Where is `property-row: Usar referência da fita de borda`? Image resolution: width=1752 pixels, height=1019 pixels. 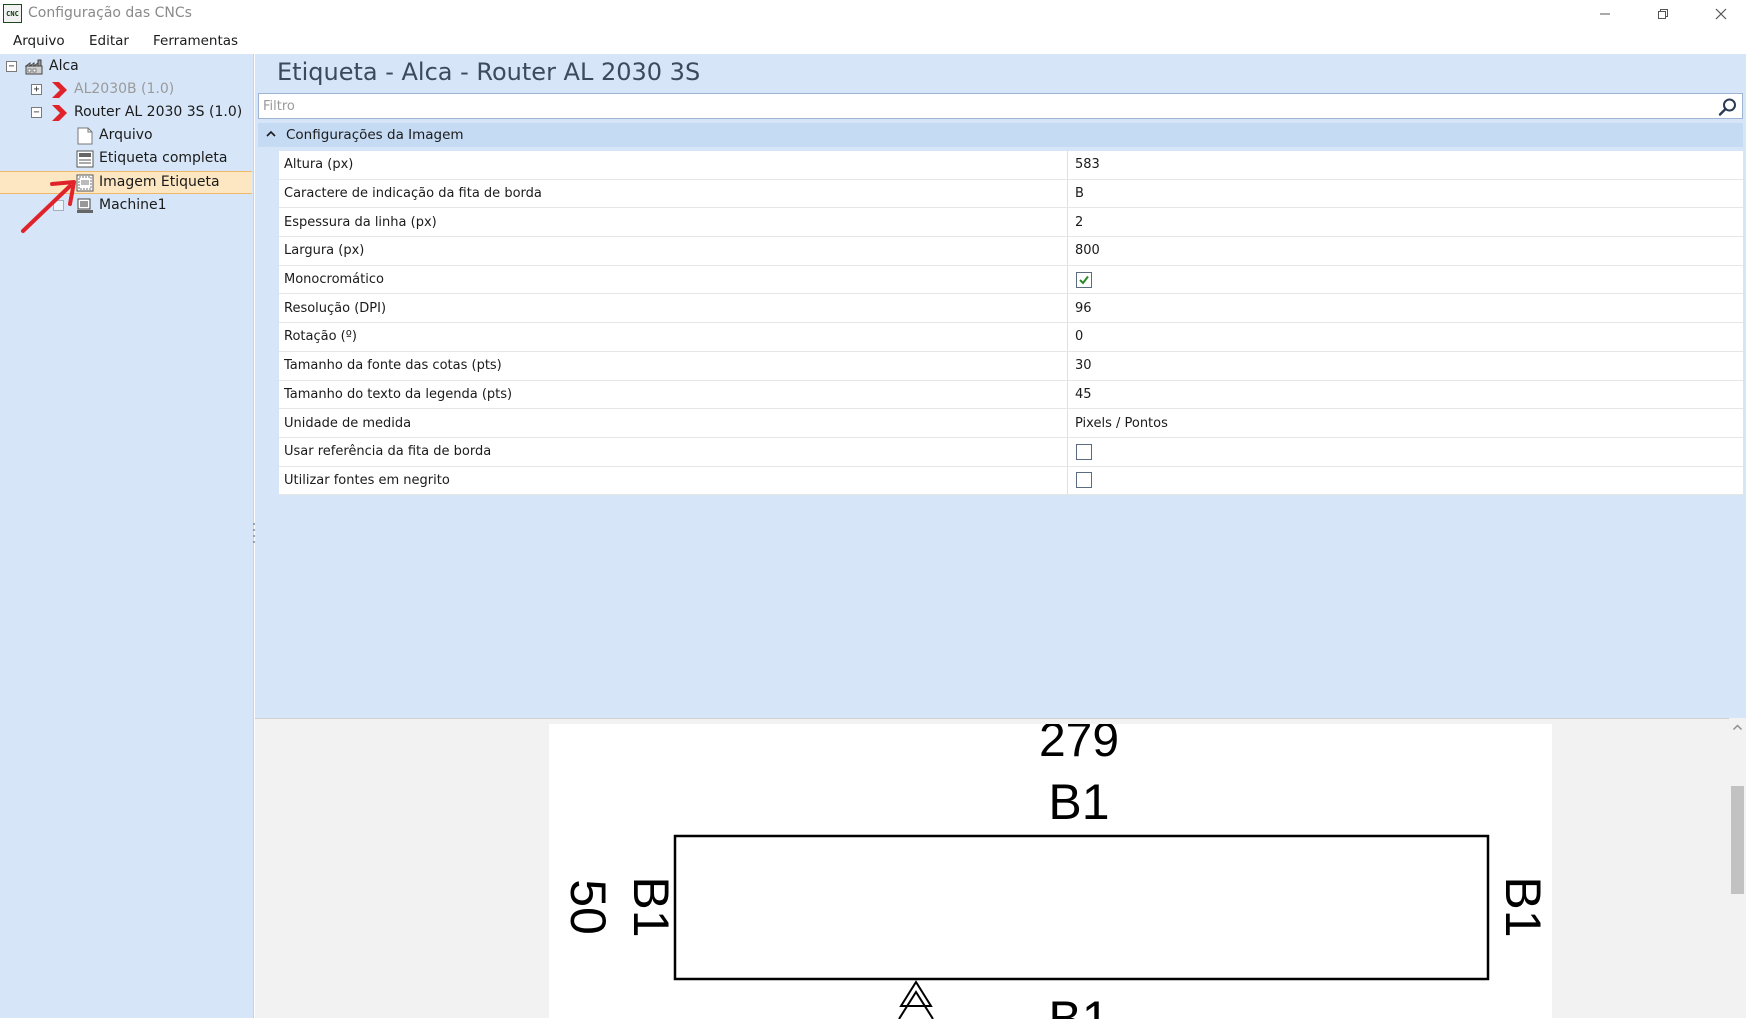 property-row: Usar referência da fita de borda is located at coordinates (1011, 452).